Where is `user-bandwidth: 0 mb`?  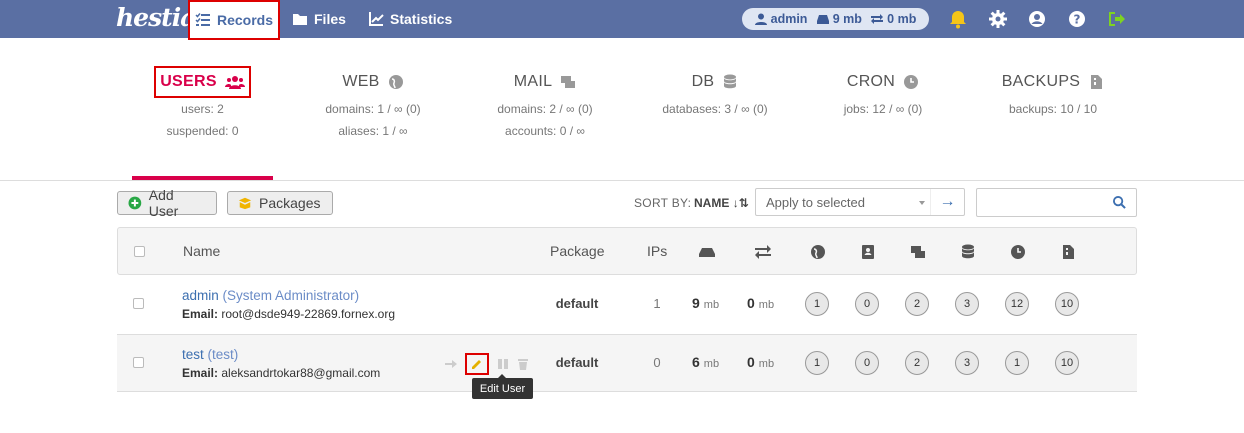 user-bandwidth: 0 mb is located at coordinates (760, 362).